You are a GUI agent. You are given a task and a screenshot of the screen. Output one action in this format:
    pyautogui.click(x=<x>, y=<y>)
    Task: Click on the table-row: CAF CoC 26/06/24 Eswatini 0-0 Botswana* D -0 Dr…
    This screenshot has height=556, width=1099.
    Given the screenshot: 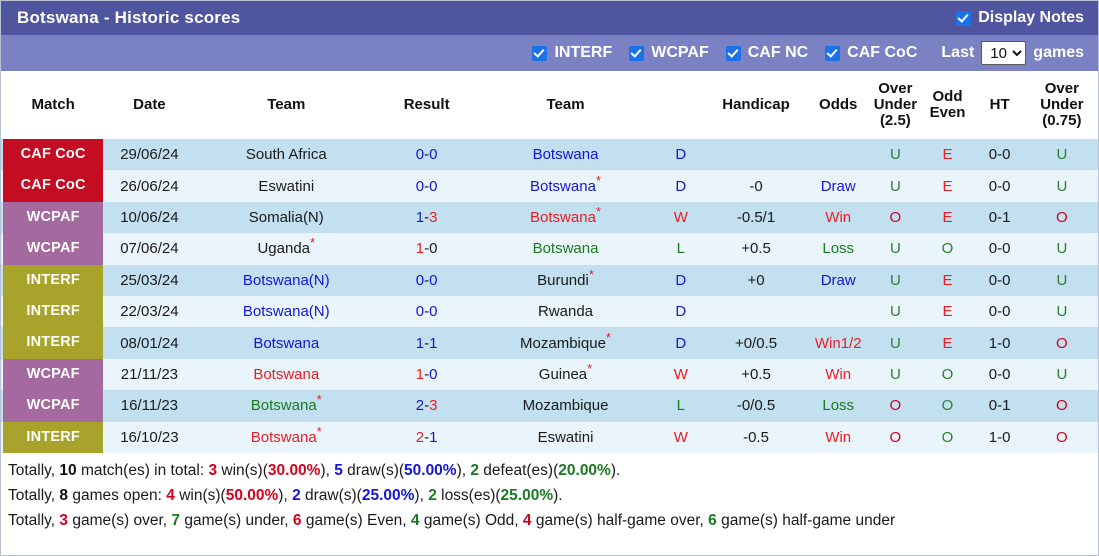 What is the action you would take?
    pyautogui.click(x=549, y=186)
    